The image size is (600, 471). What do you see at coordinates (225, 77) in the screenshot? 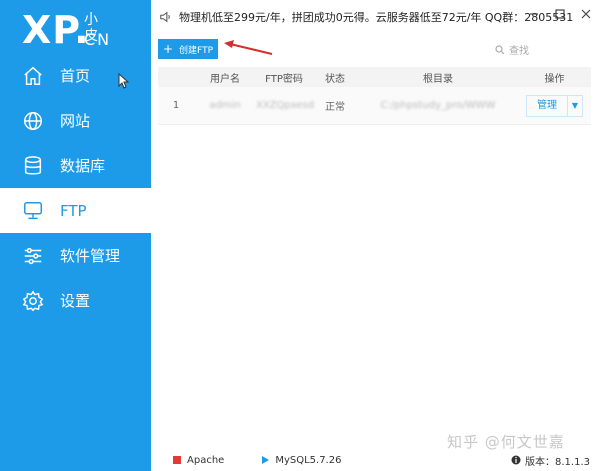
I see `header-username: 用户名` at bounding box center [225, 77].